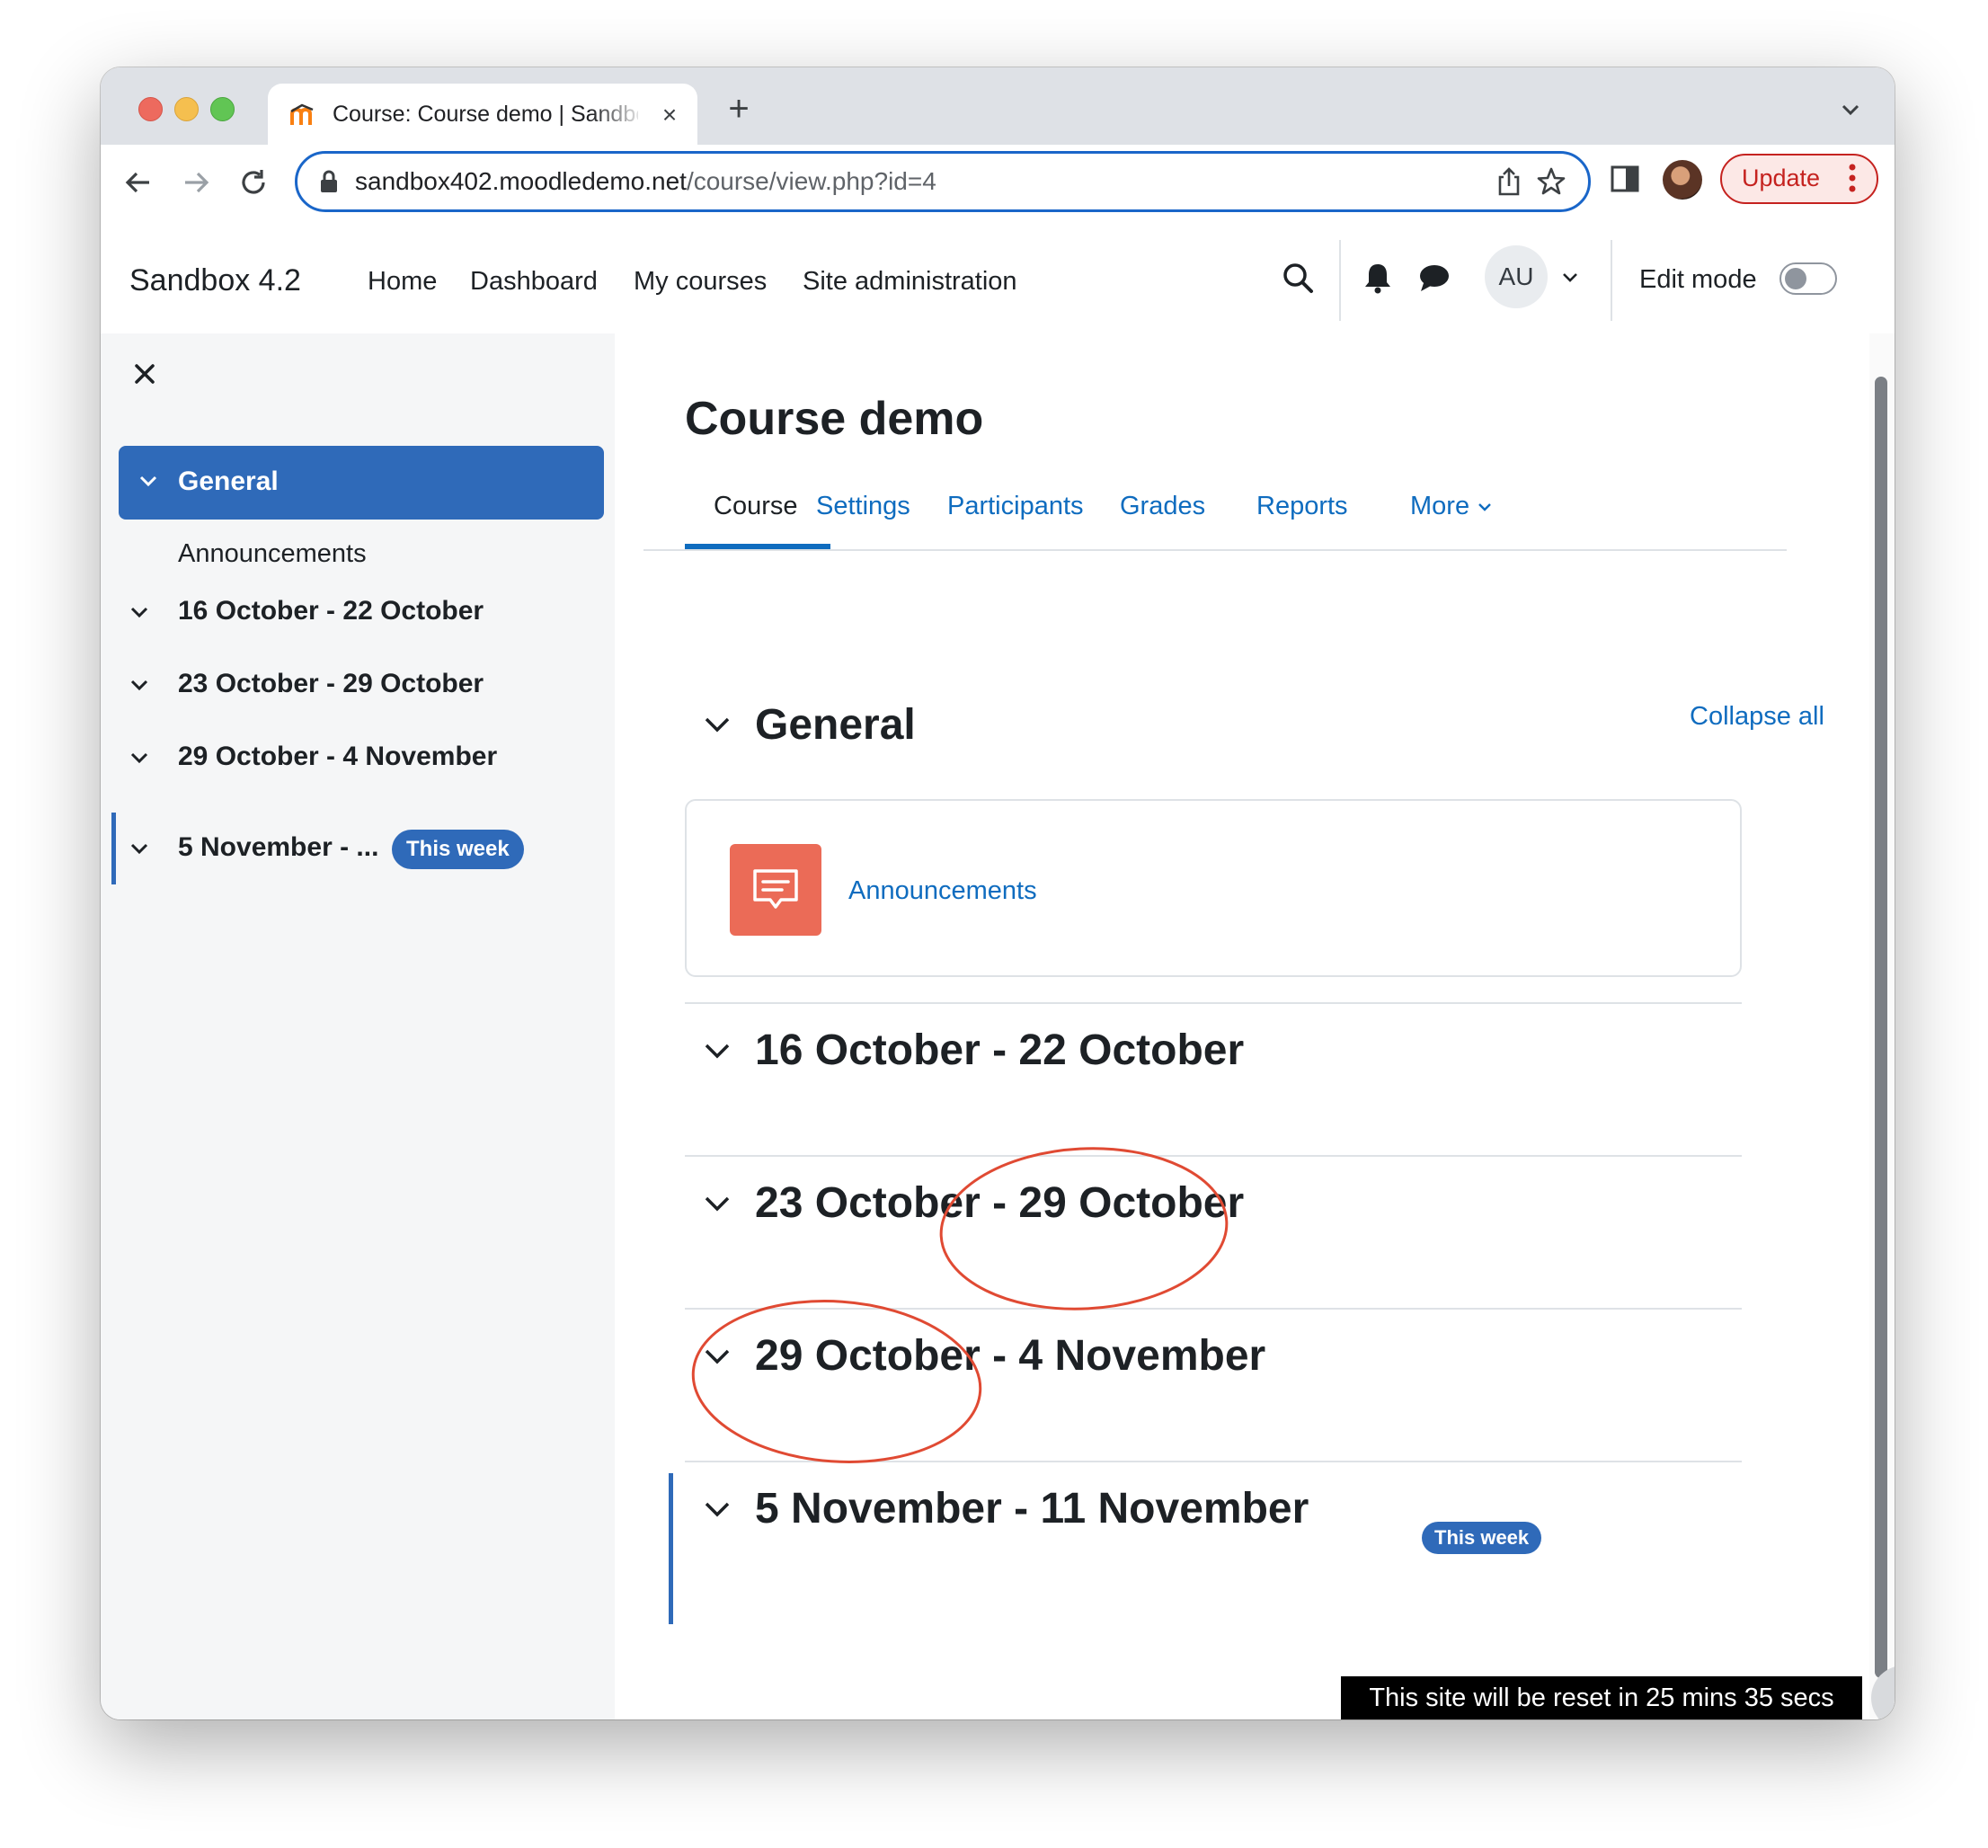  Describe the element at coordinates (1799, 179) in the screenshot. I see `update-button: Update` at that location.